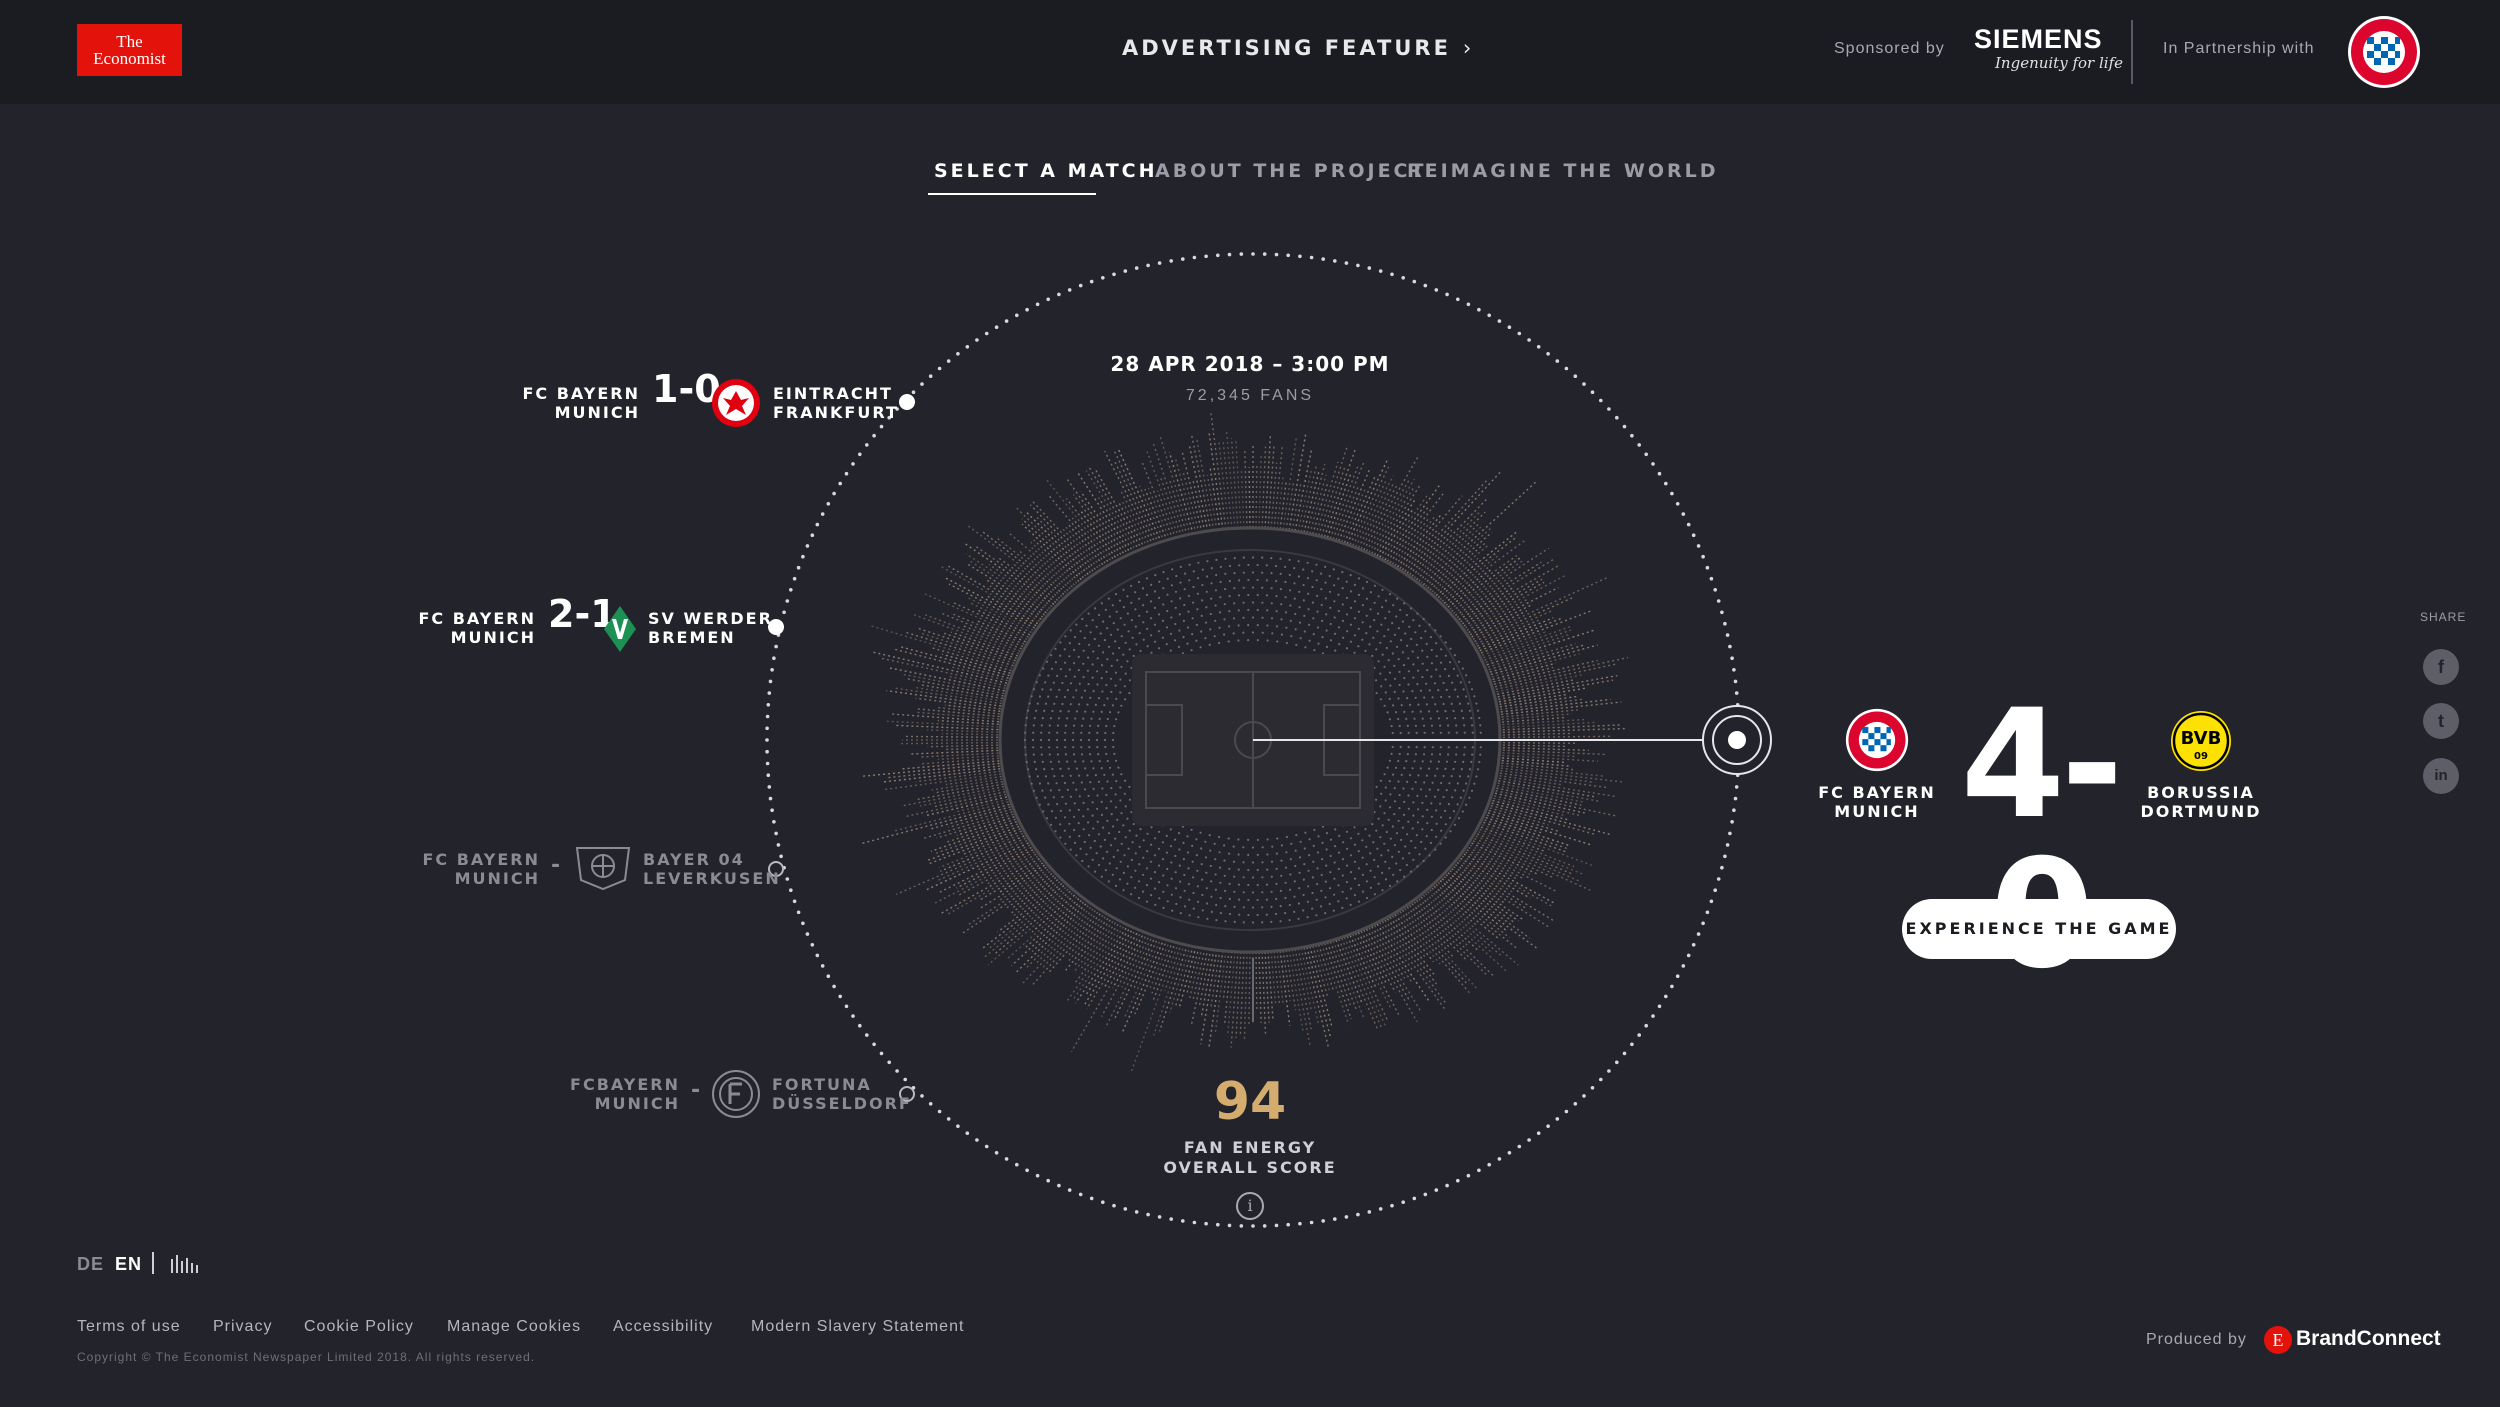  What do you see at coordinates (1250, 1147) in the screenshot?
I see `fan-energy-label-line1: FAN ENERGY` at bounding box center [1250, 1147].